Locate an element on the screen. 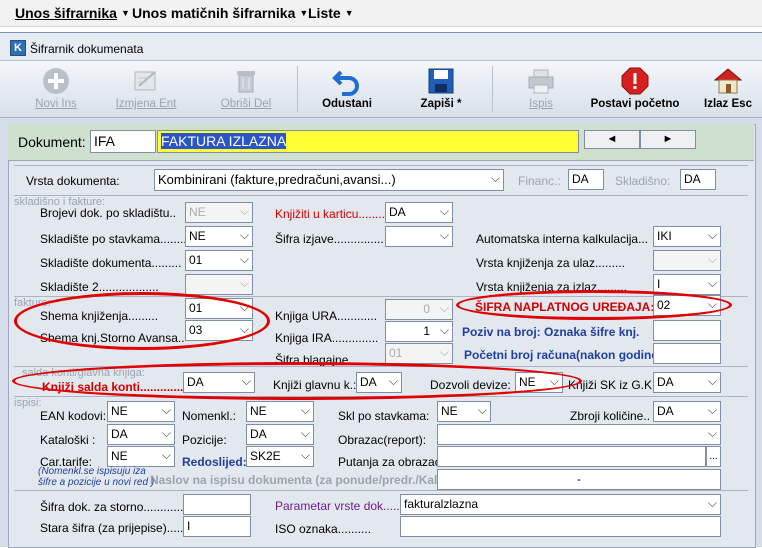  auto-kalk-select: IKI is located at coordinates (687, 236).